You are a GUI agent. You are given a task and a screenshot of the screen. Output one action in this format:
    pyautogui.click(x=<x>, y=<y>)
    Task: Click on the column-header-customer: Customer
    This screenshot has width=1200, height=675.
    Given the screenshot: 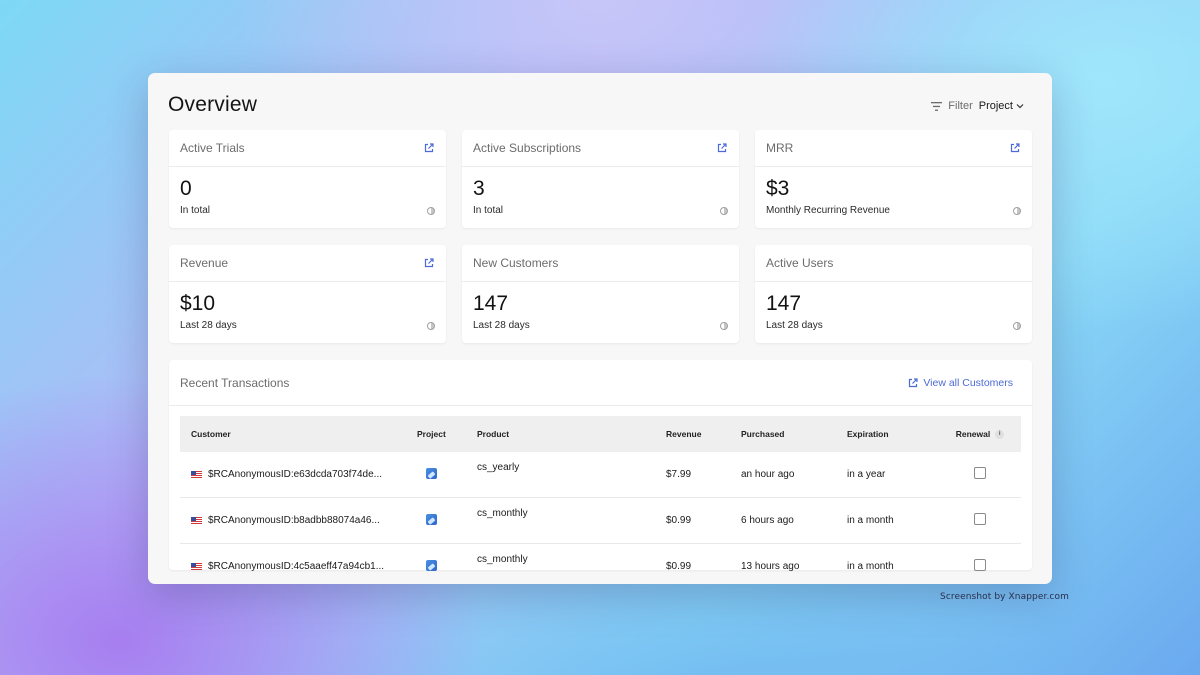 What is the action you would take?
    pyautogui.click(x=293, y=434)
    